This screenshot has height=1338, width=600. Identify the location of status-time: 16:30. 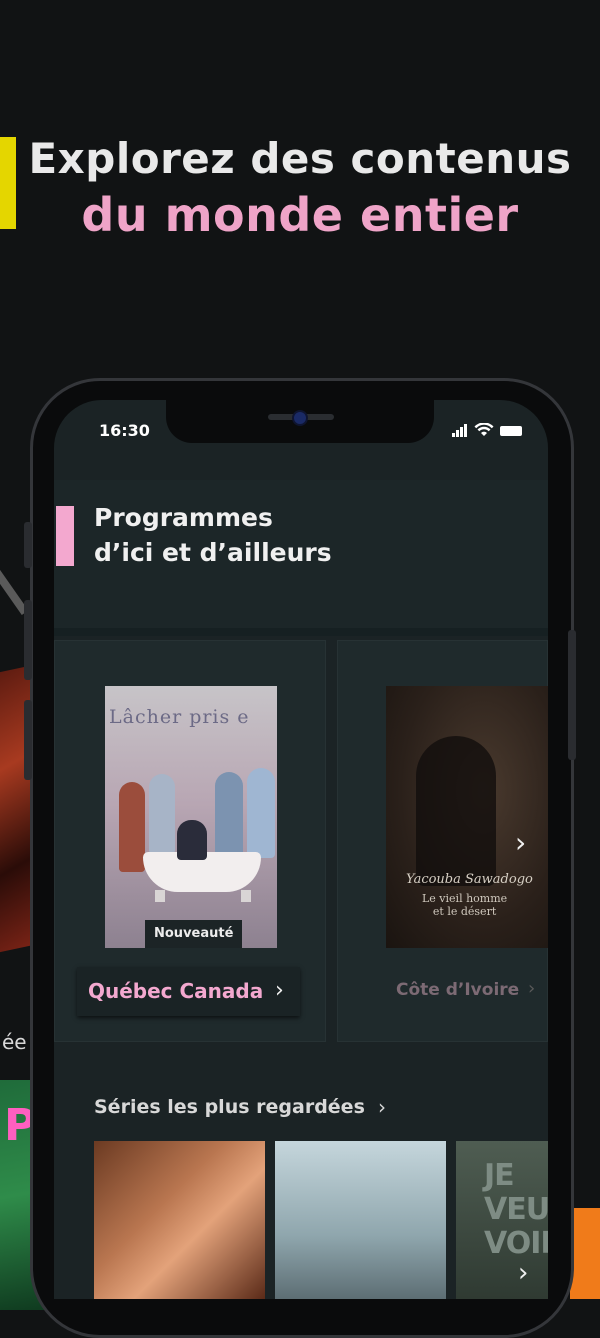
(124, 430).